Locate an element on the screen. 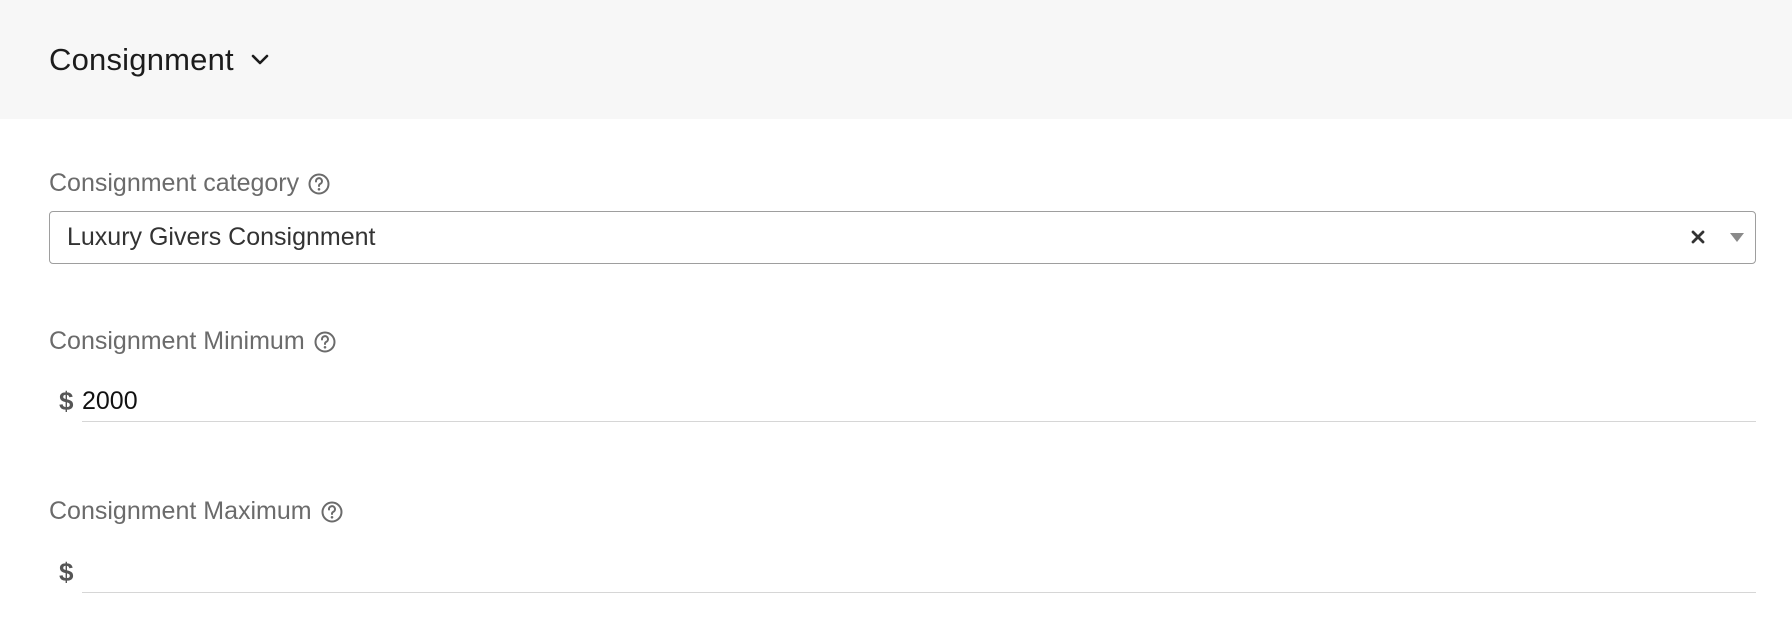 This screenshot has height=619, width=1792. close-icon is located at coordinates (1698, 237).